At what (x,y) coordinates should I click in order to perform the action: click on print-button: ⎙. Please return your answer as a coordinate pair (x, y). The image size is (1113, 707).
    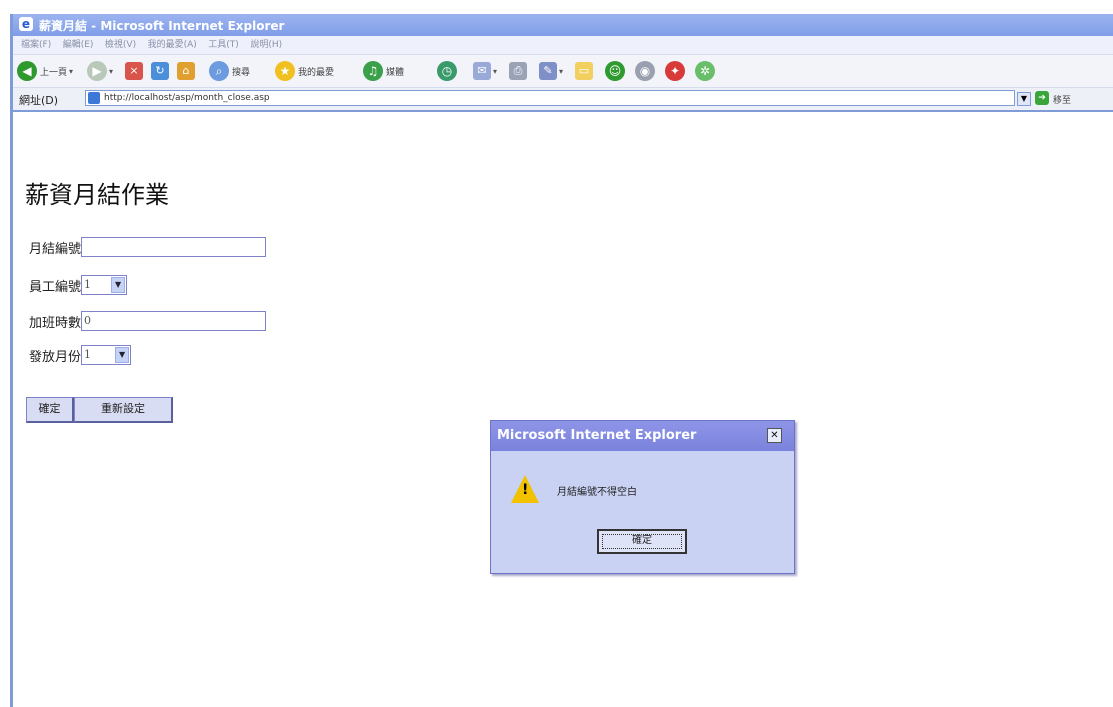
    Looking at the image, I should click on (518, 71).